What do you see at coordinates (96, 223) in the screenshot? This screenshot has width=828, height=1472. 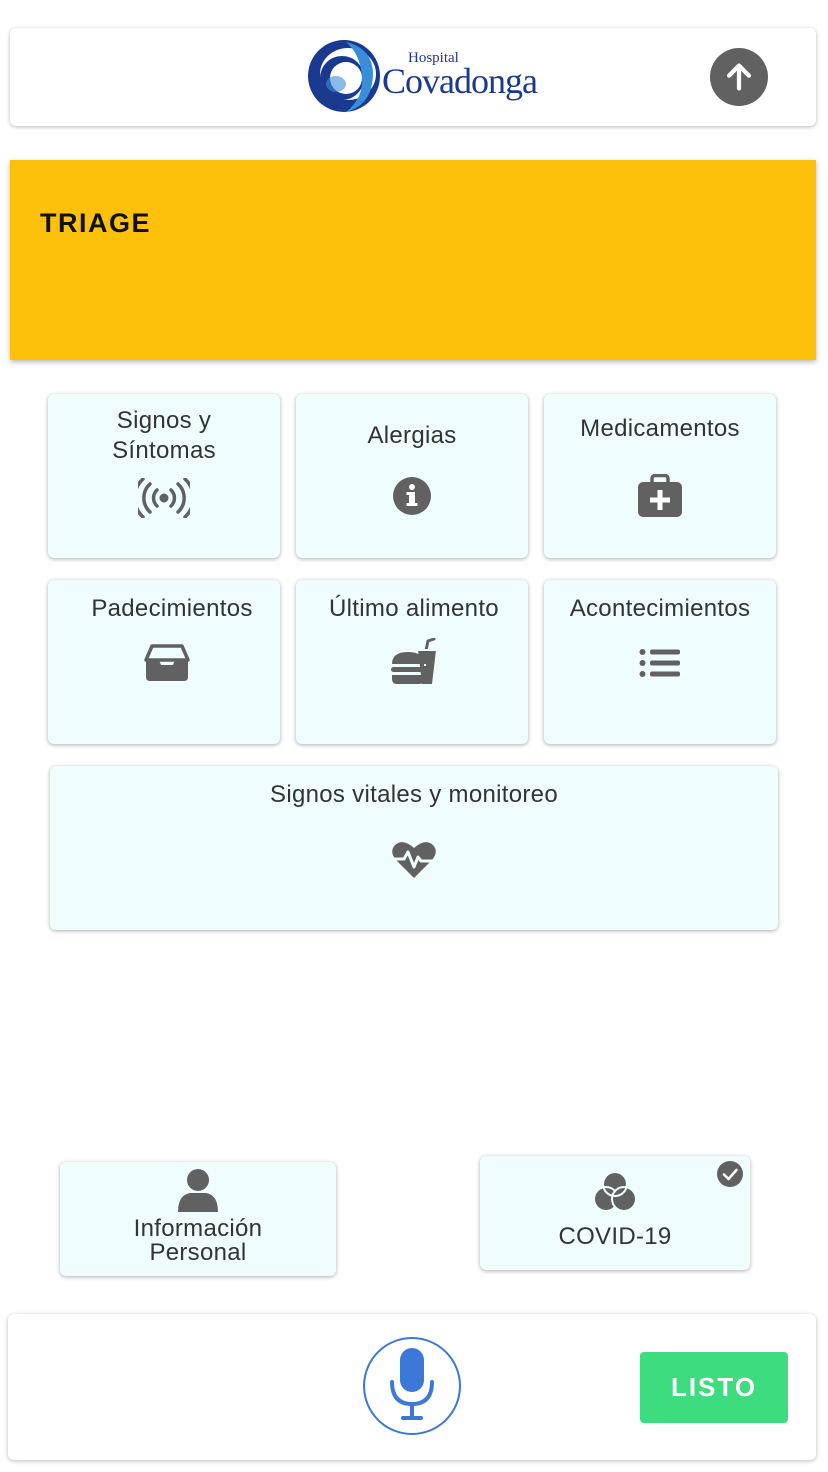 I see `page-title: TRIAGE` at bounding box center [96, 223].